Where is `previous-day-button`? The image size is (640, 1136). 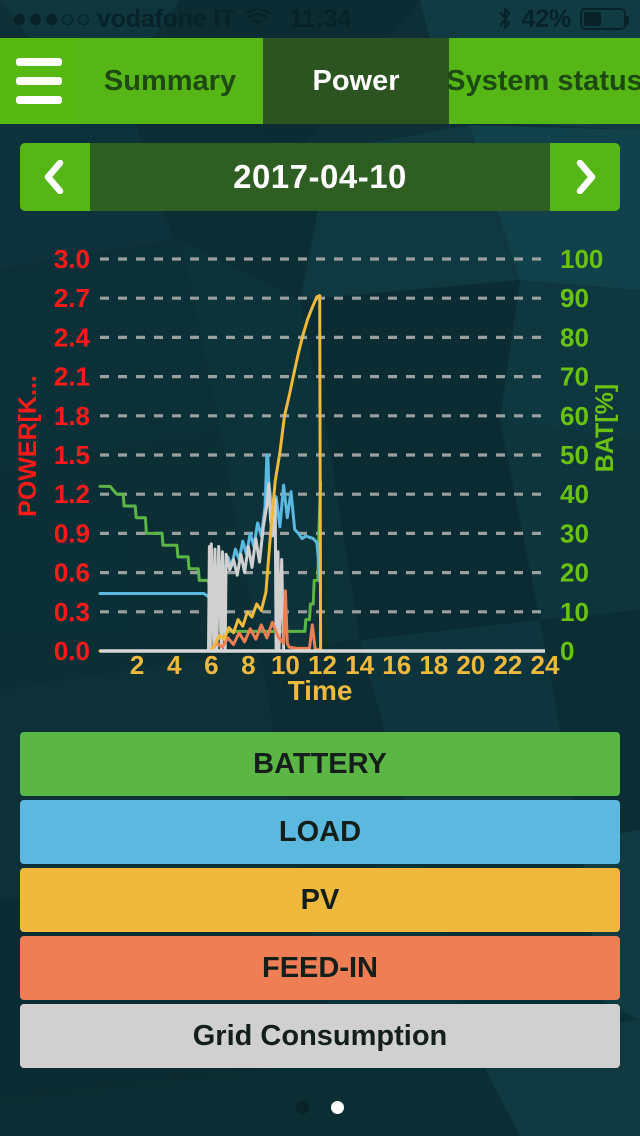
previous-day-button is located at coordinates (55, 177).